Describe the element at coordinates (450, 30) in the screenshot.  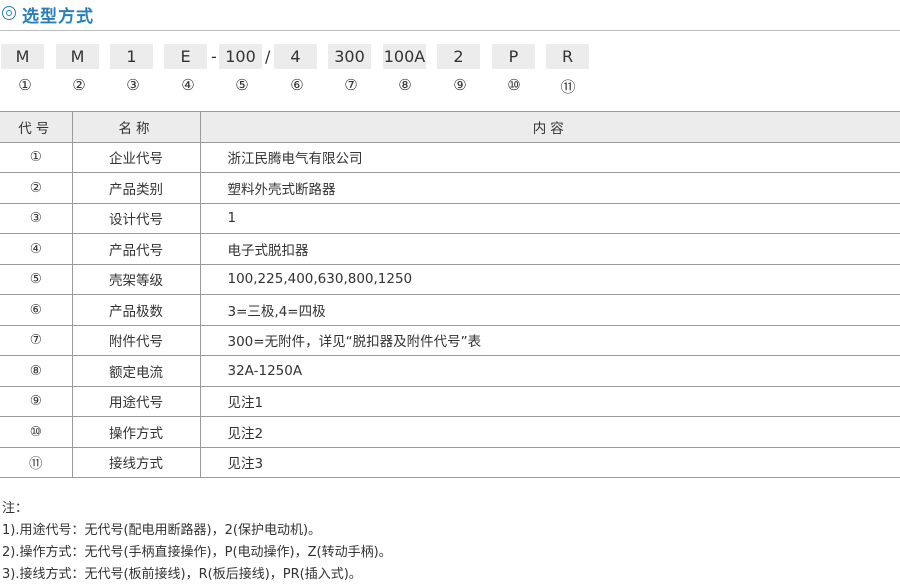
I see `title-divider` at that location.